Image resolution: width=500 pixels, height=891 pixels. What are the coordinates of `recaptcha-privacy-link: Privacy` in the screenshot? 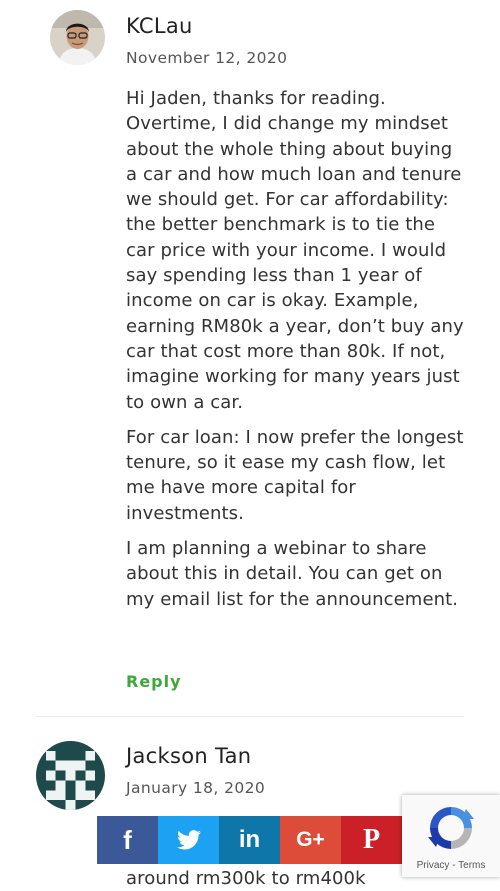 It's located at (433, 865).